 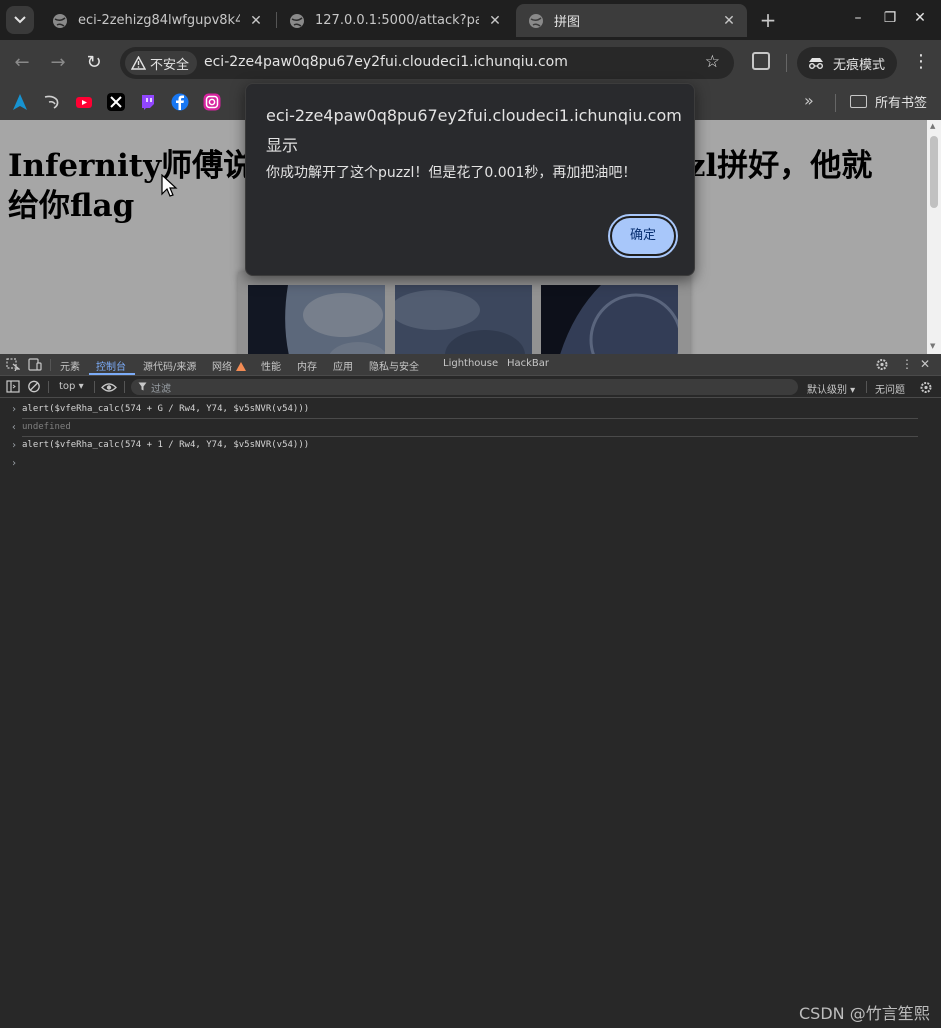 I want to click on console-result-text: undefined, so click(x=46, y=427).